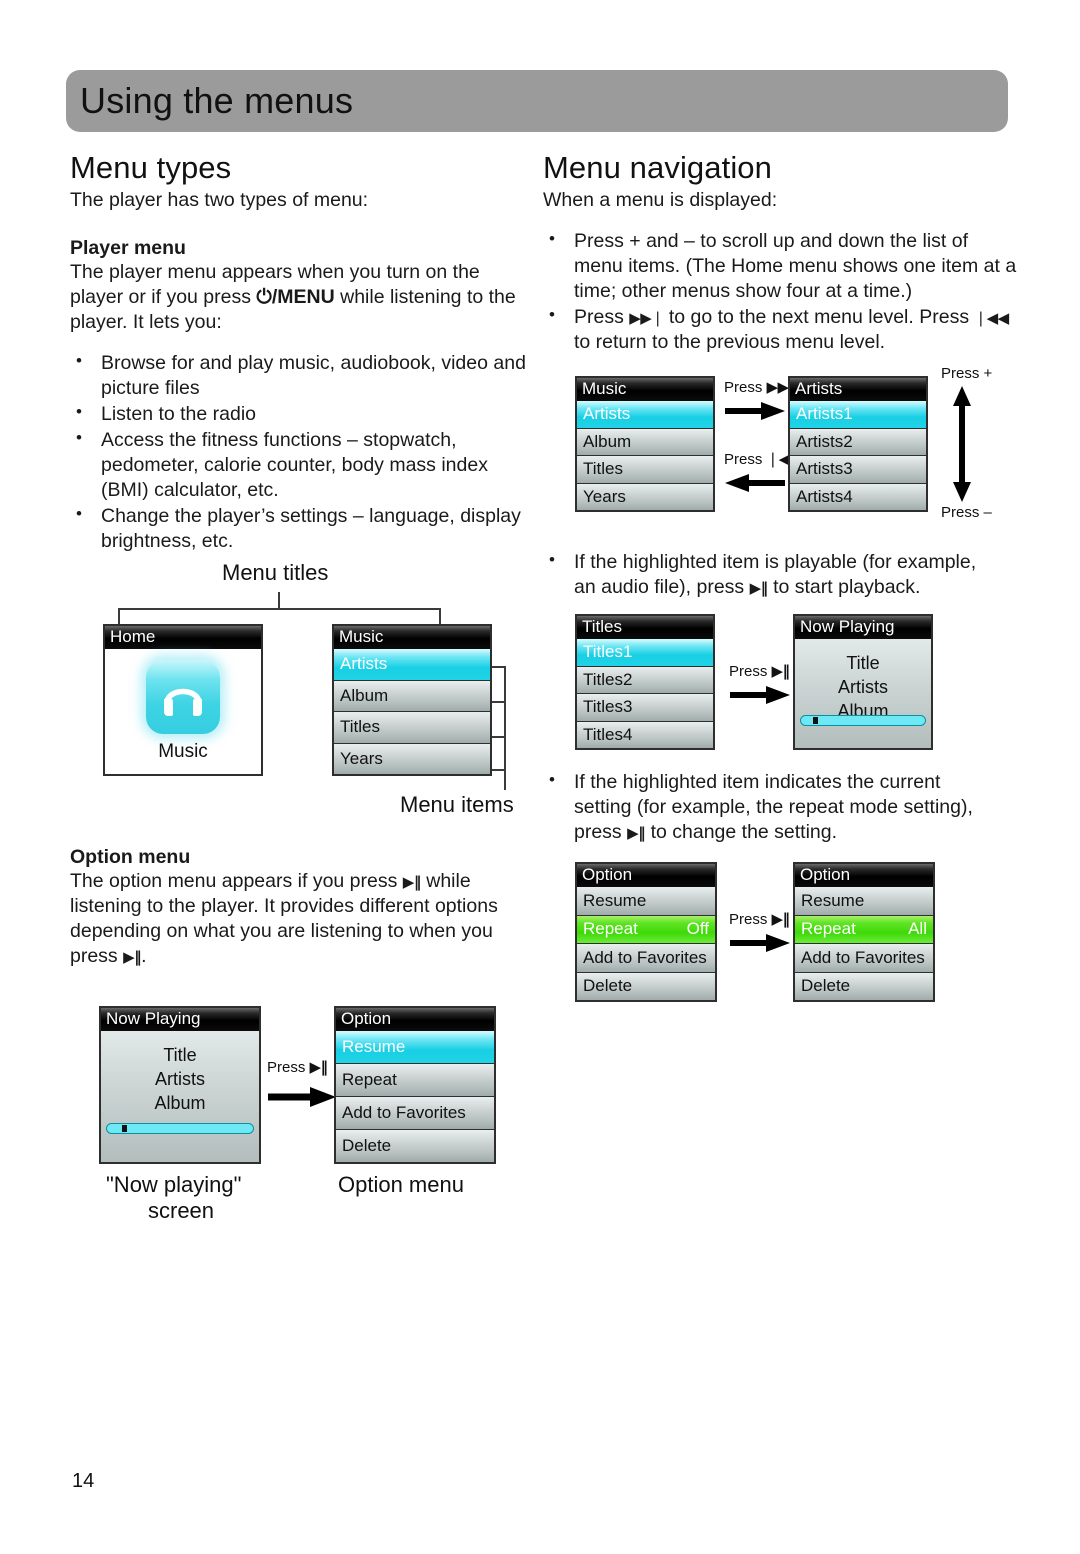 This screenshot has width=1080, height=1554. Describe the element at coordinates (180, 1103) in the screenshot. I see `now-playing-album: Album` at that location.